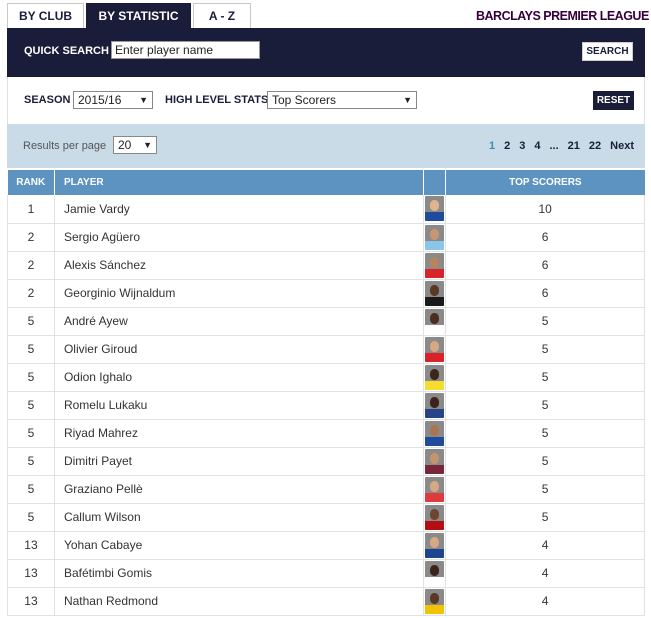  I want to click on player-name-link: Bafétimbi Gomis, so click(239, 573).